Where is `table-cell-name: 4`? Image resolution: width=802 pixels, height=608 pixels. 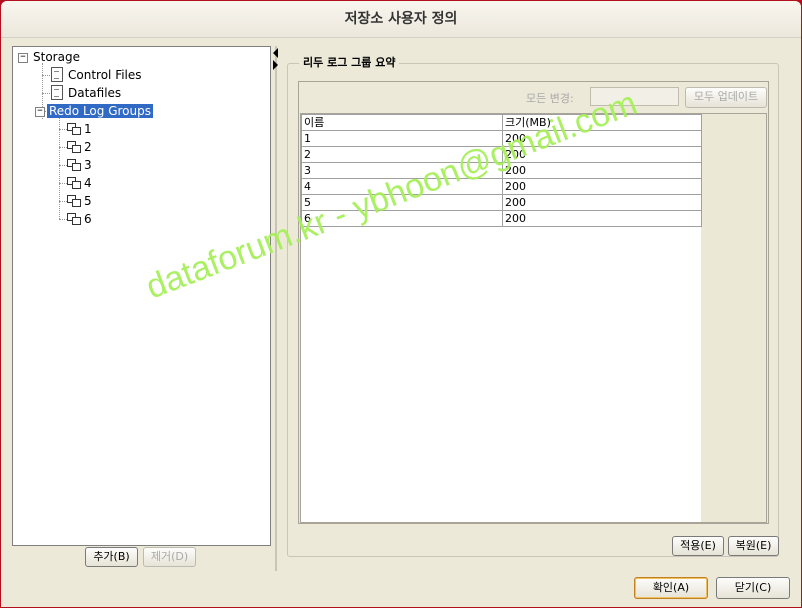
table-cell-name: 4 is located at coordinates (402, 186).